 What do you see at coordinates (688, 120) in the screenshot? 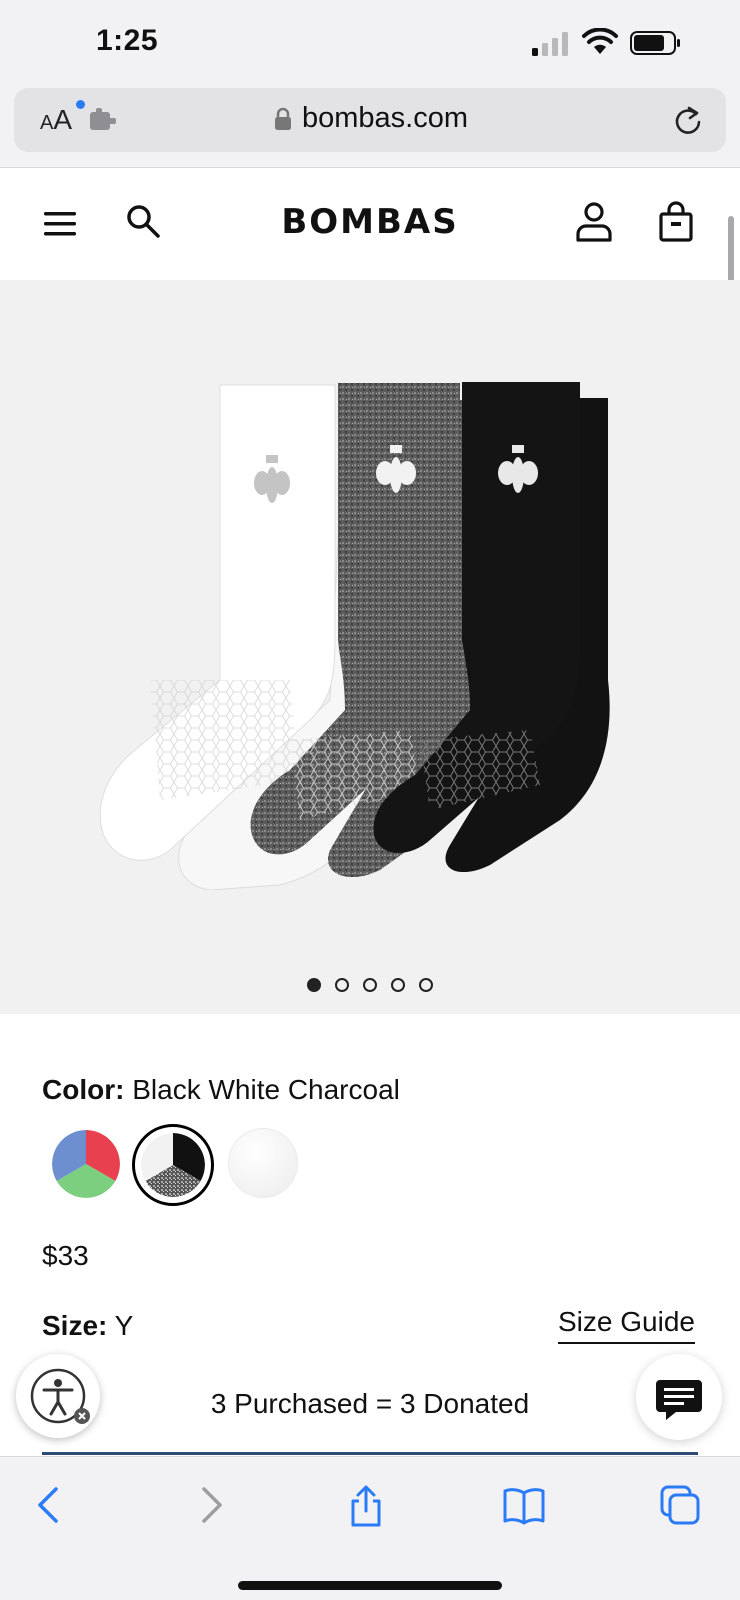
I see `reload-icon` at bounding box center [688, 120].